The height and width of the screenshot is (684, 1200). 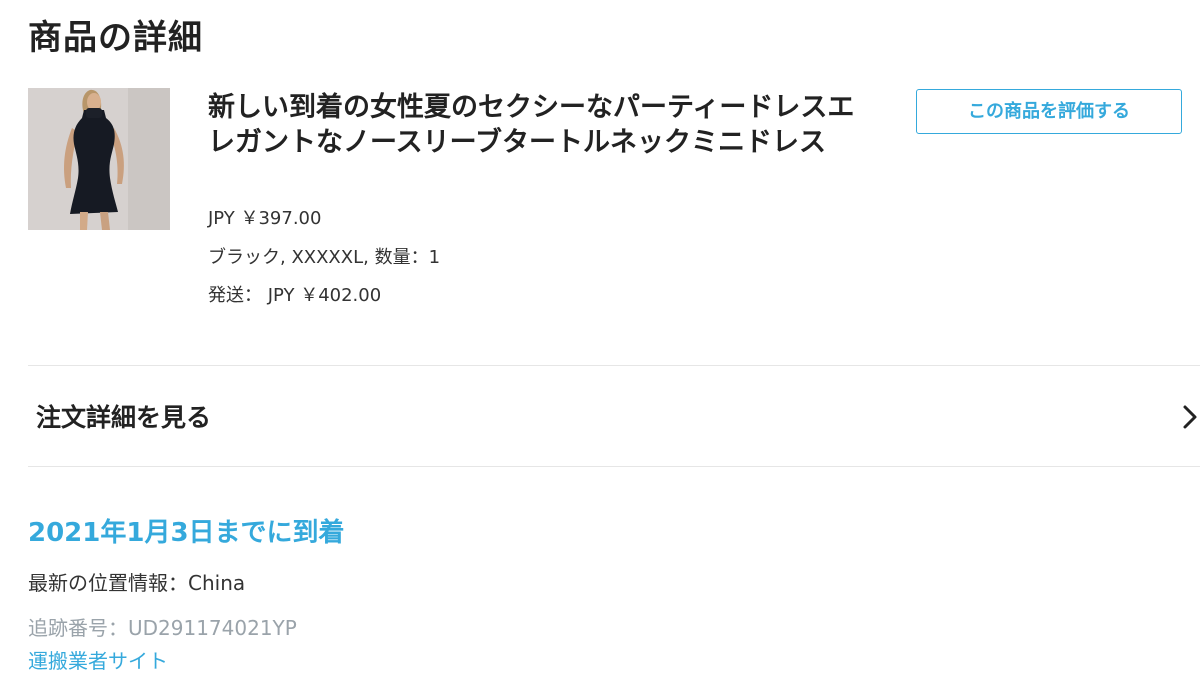 What do you see at coordinates (265, 218) in the screenshot?
I see `product-price: JPY ￥397.00` at bounding box center [265, 218].